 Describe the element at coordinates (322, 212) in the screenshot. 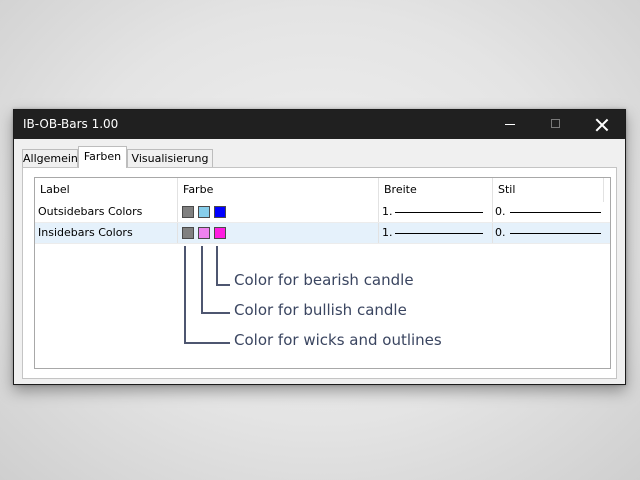

I see `table-row: Outsidebars Colors 1. 0.` at that location.